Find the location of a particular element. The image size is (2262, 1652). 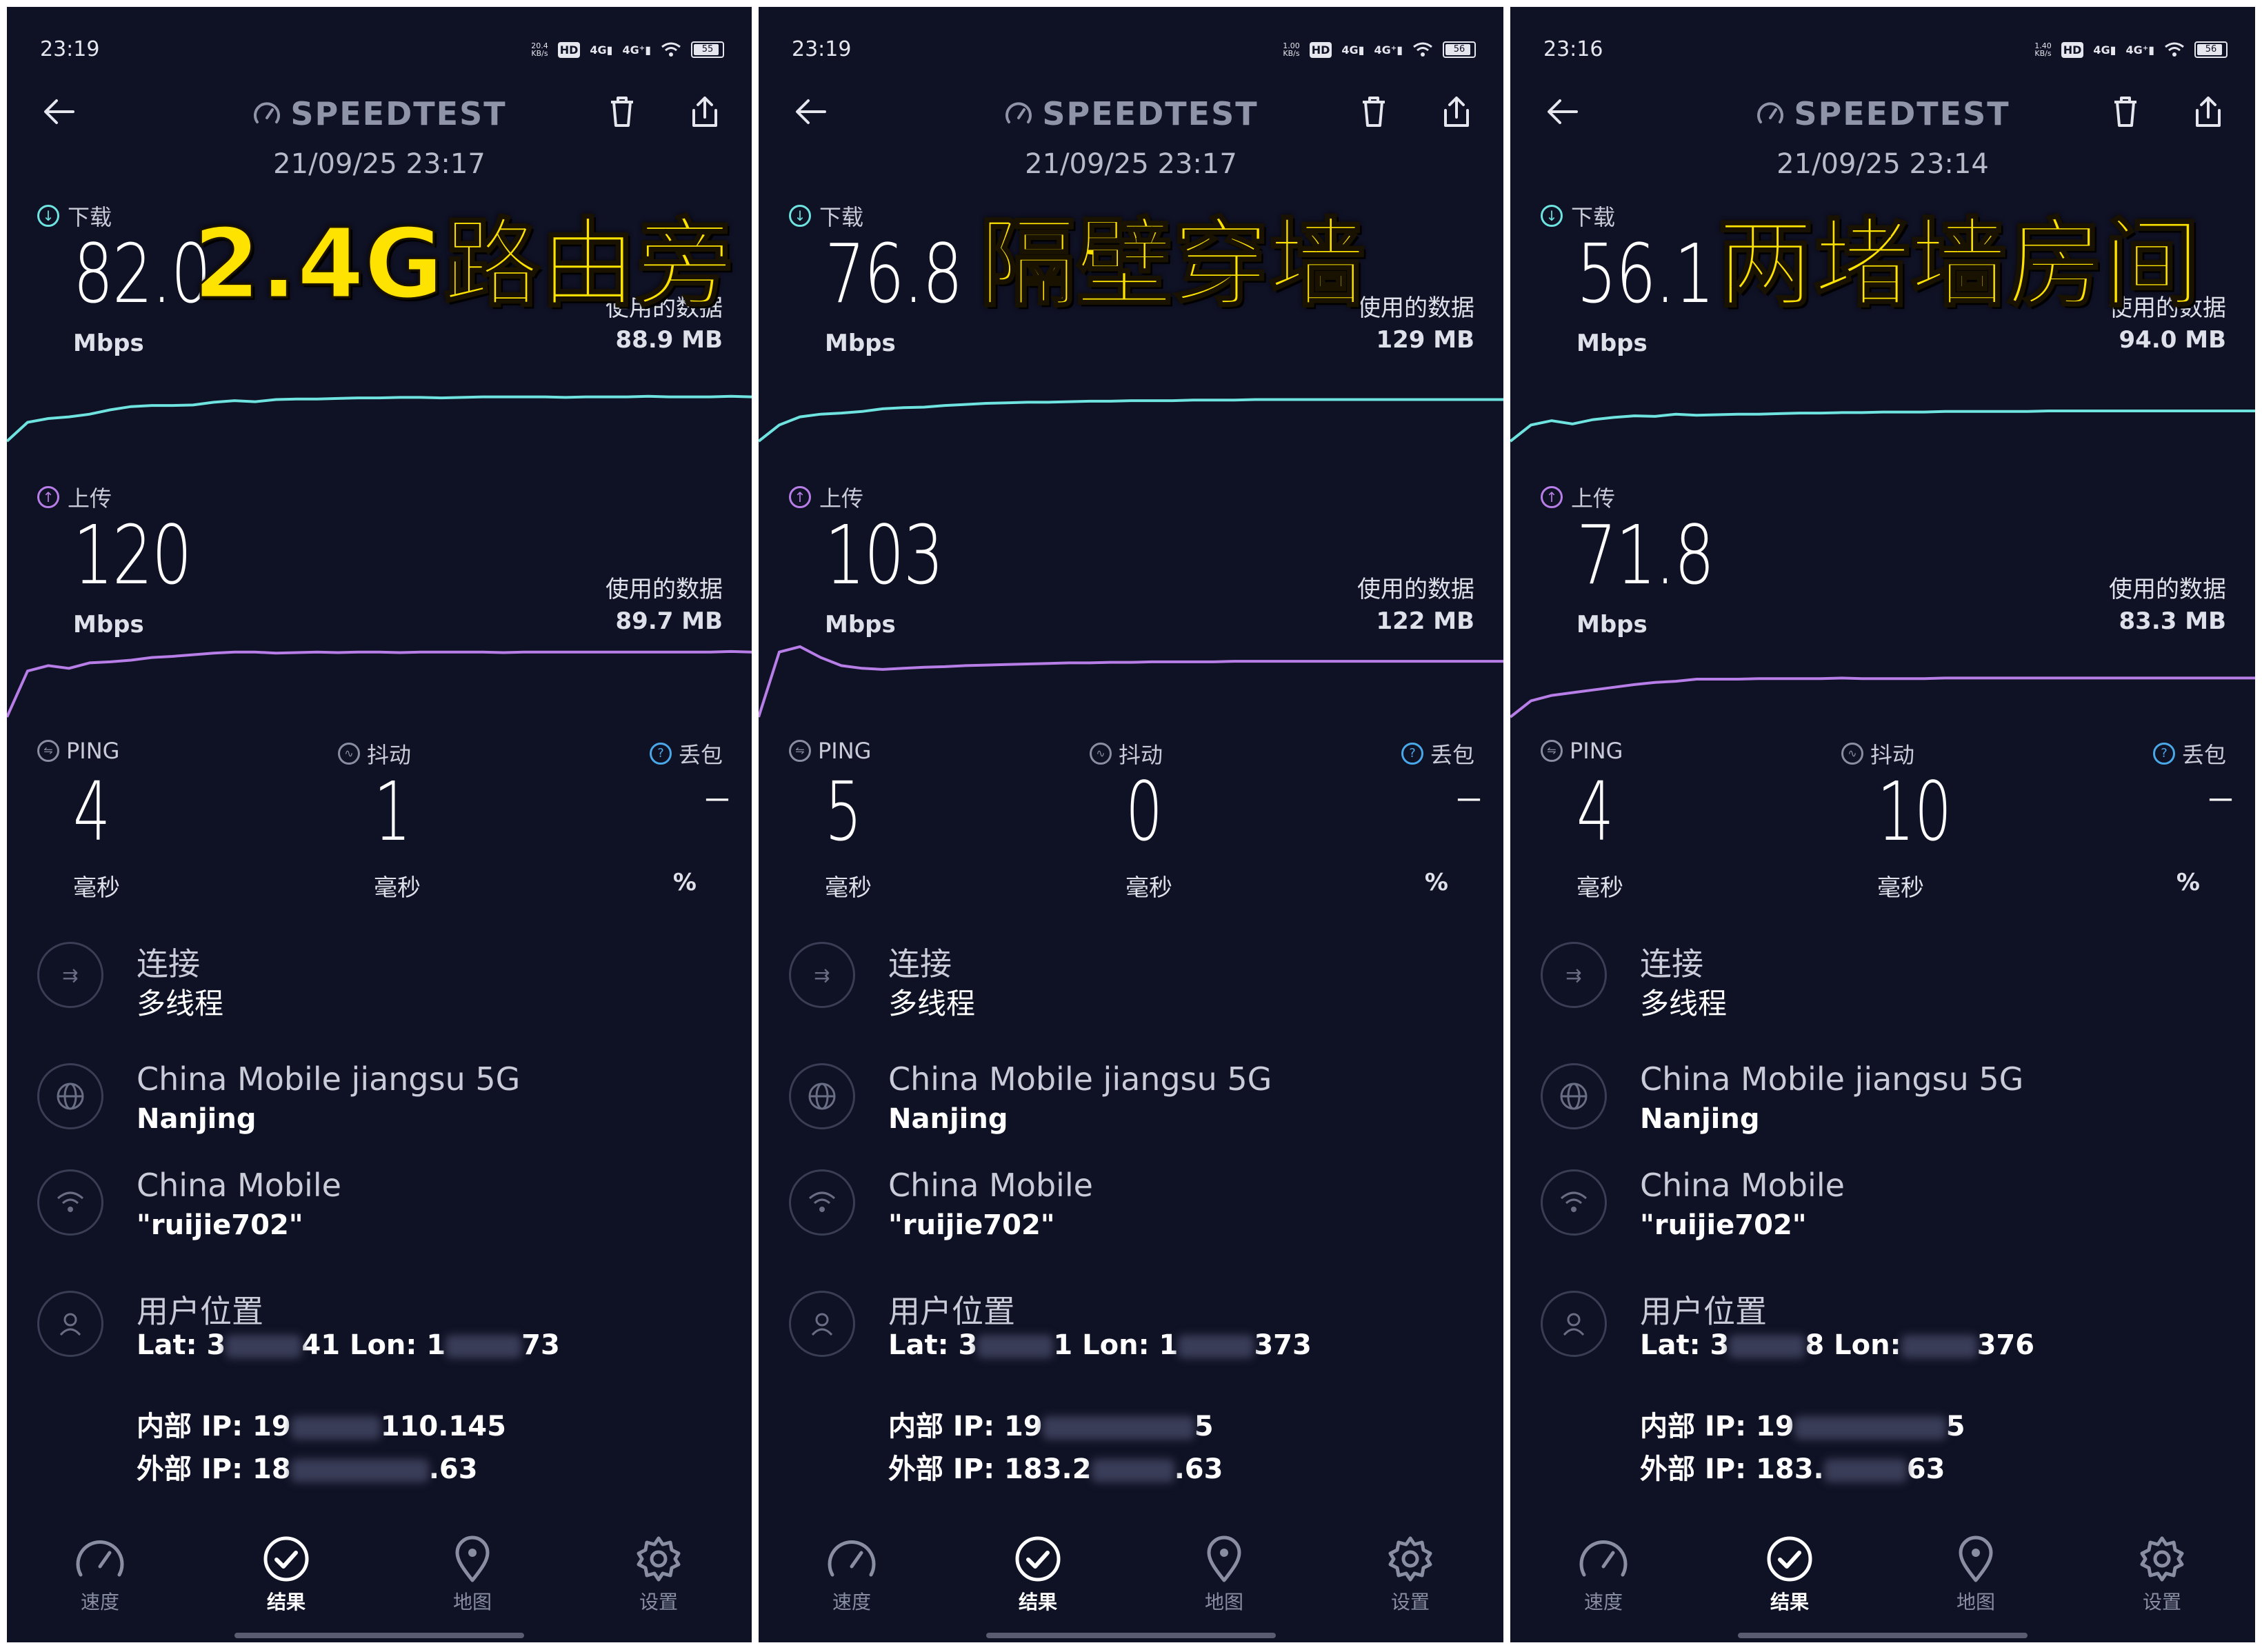

status-bar-icons: 20.4 KB/s HD 4G▮ 4G⁺▮ 55 is located at coordinates (627, 49).